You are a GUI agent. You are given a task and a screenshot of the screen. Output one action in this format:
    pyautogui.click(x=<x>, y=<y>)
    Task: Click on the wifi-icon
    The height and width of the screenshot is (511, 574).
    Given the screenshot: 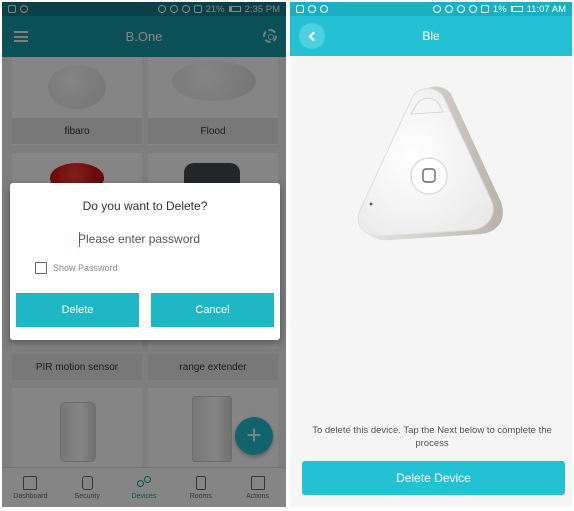 What is the action you would take?
    pyautogui.click(x=472, y=9)
    